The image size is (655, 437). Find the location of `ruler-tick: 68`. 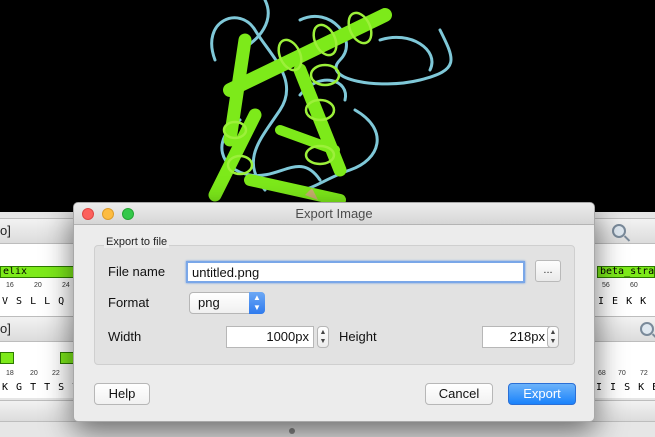

ruler-tick: 68 is located at coordinates (602, 373).